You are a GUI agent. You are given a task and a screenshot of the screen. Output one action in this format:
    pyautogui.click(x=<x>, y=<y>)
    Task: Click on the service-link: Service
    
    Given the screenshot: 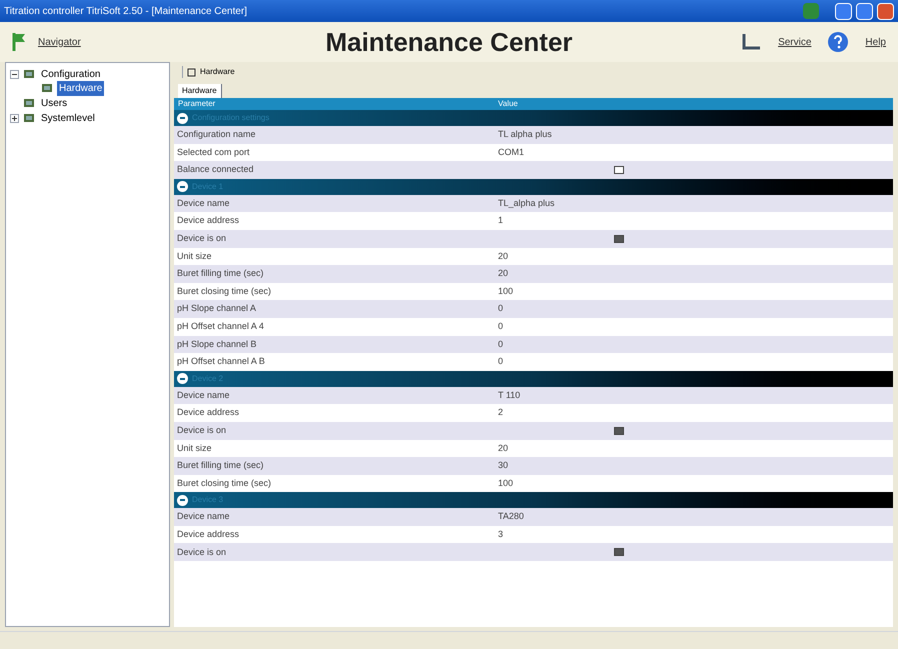 What is the action you would take?
    pyautogui.click(x=795, y=42)
    